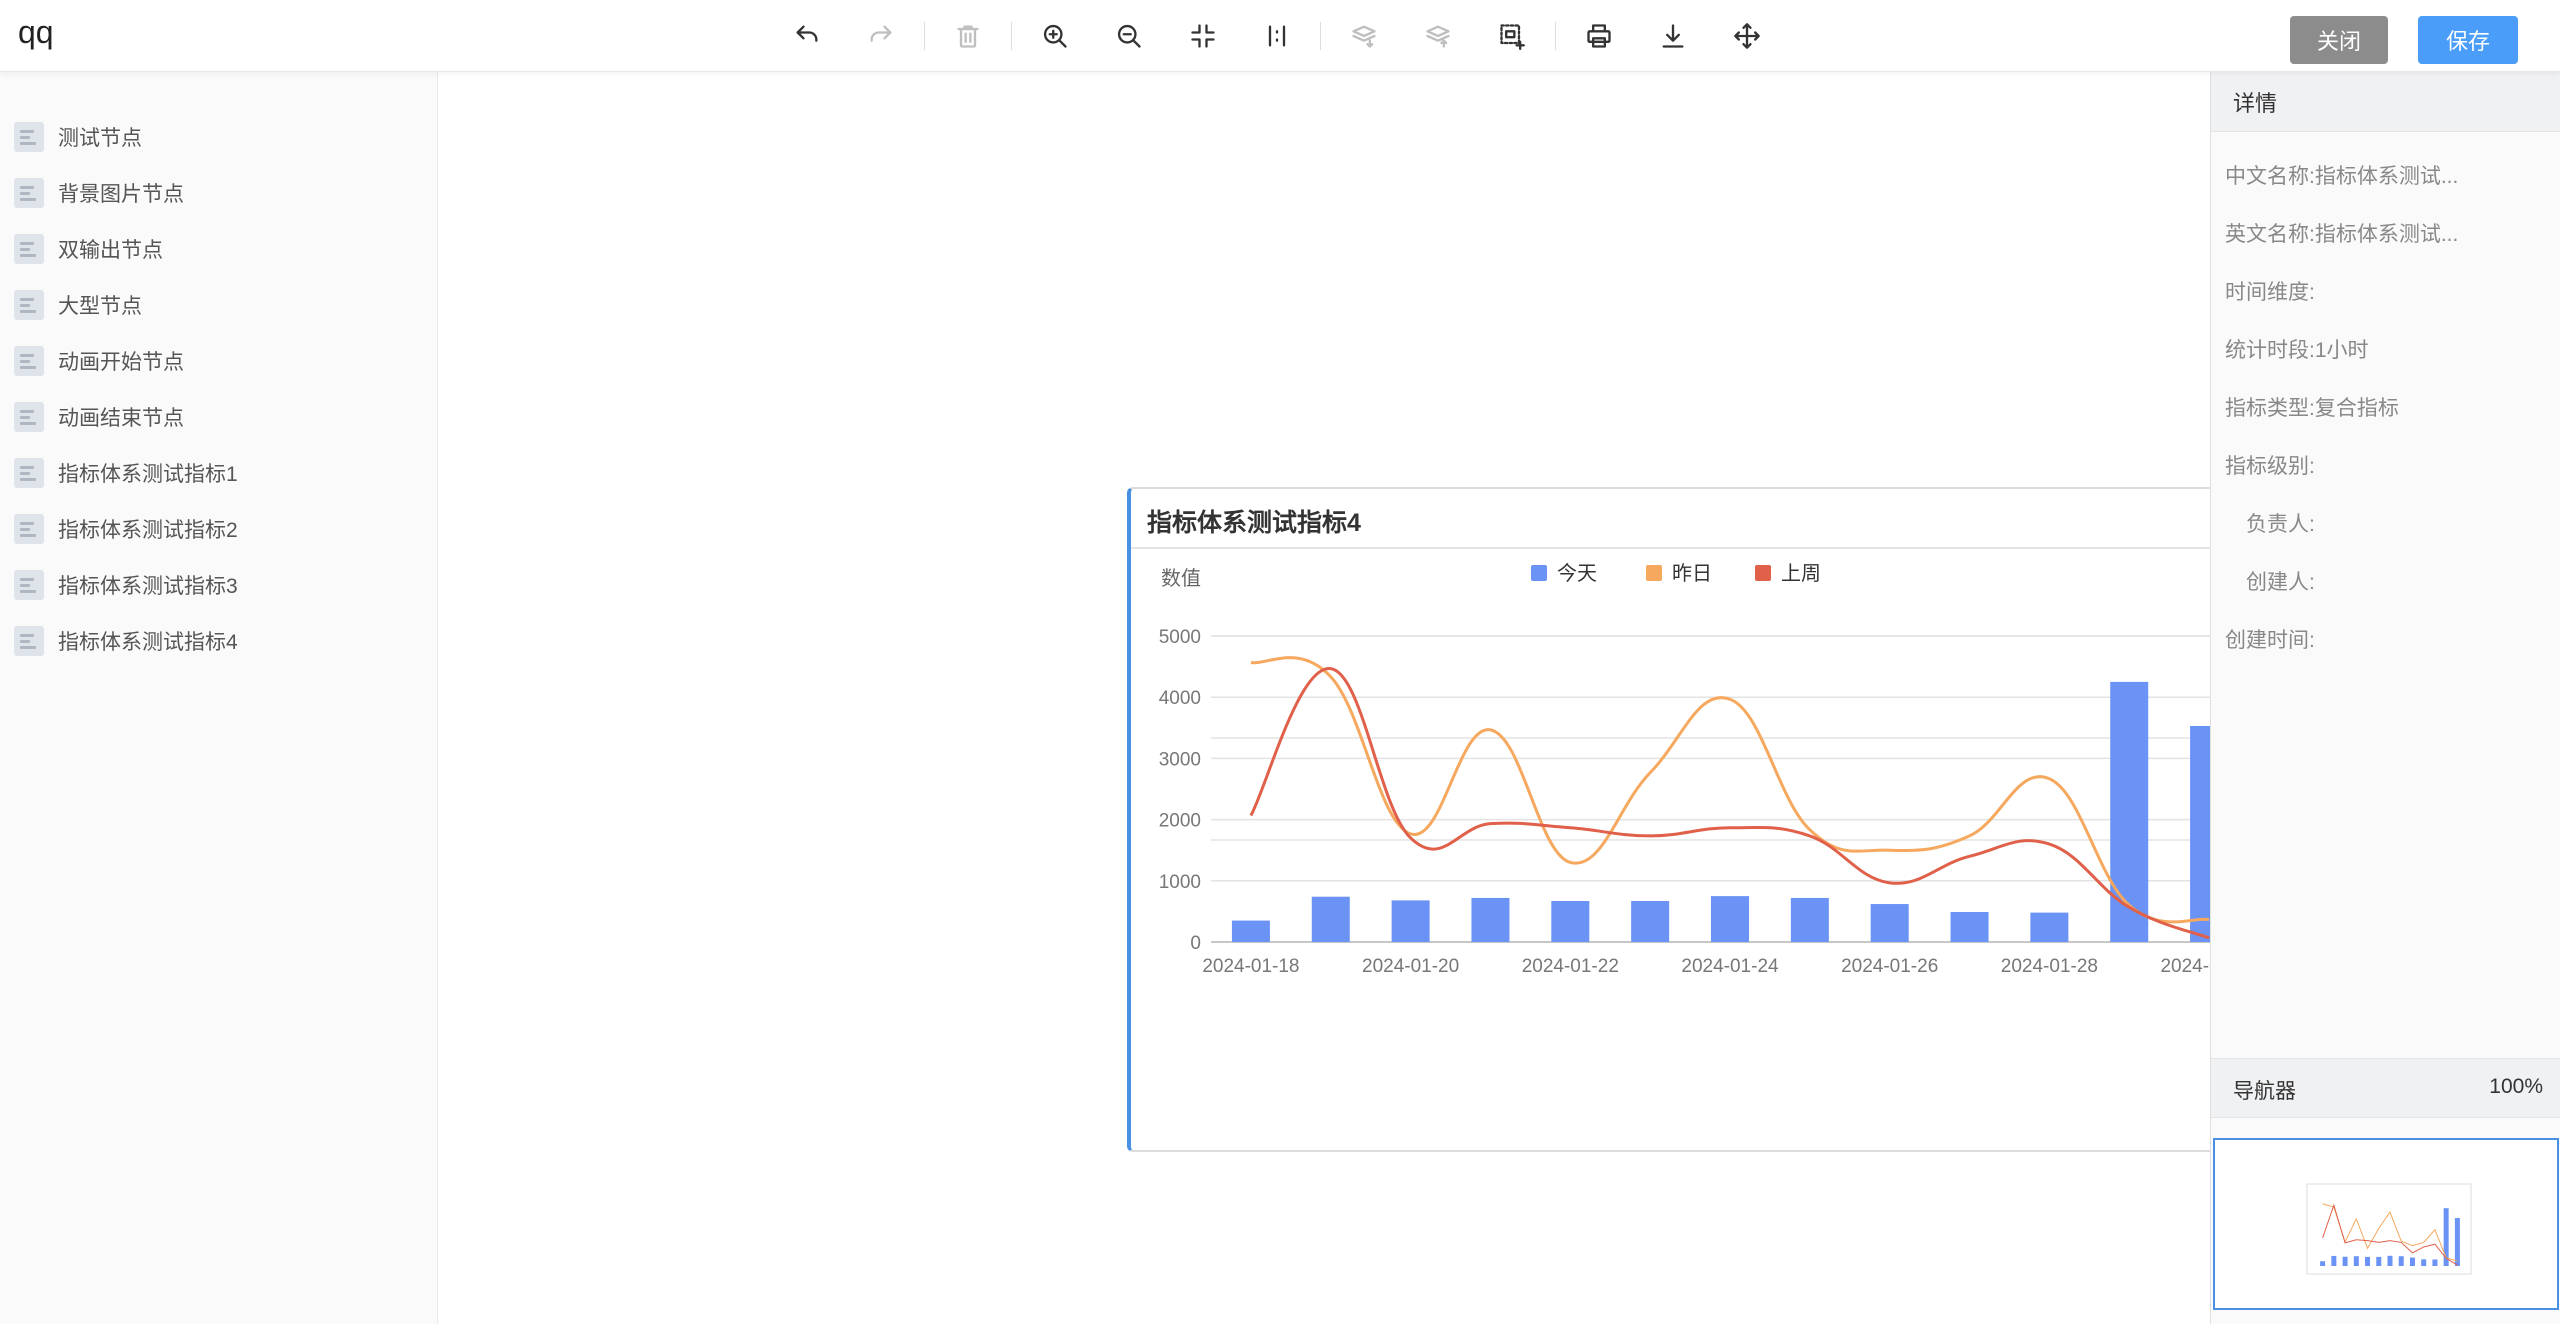  What do you see at coordinates (2389, 1229) in the screenshot?
I see `minimap-preview` at bounding box center [2389, 1229].